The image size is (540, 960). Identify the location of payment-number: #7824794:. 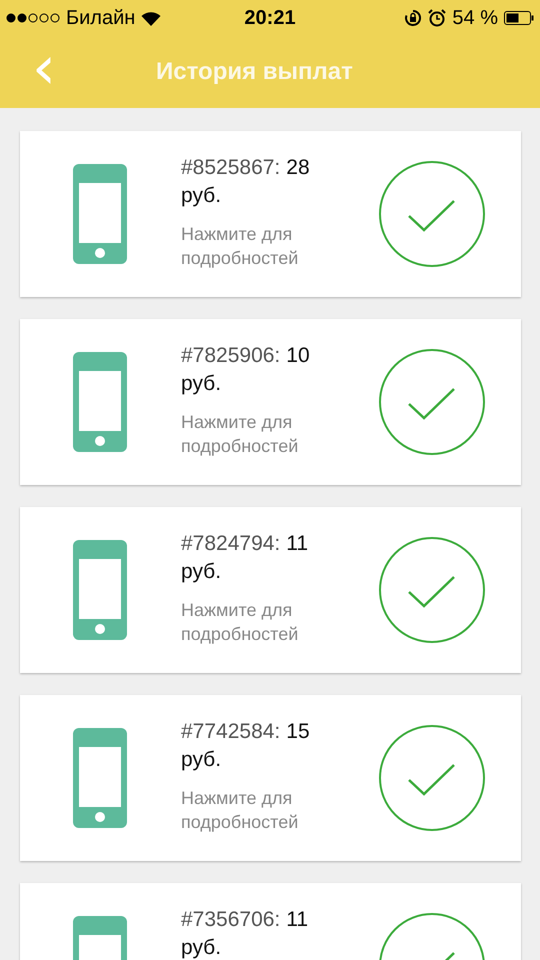
(230, 544).